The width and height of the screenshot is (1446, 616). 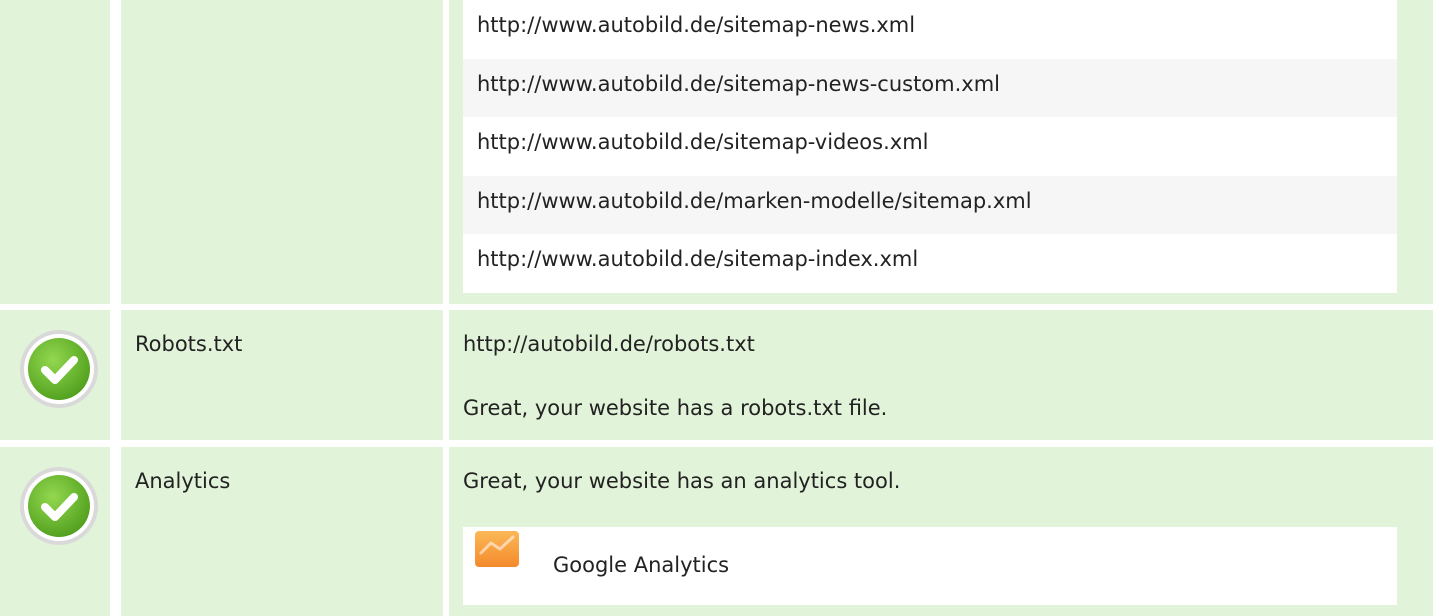 I want to click on google-analytics-icon, so click(x=497, y=549).